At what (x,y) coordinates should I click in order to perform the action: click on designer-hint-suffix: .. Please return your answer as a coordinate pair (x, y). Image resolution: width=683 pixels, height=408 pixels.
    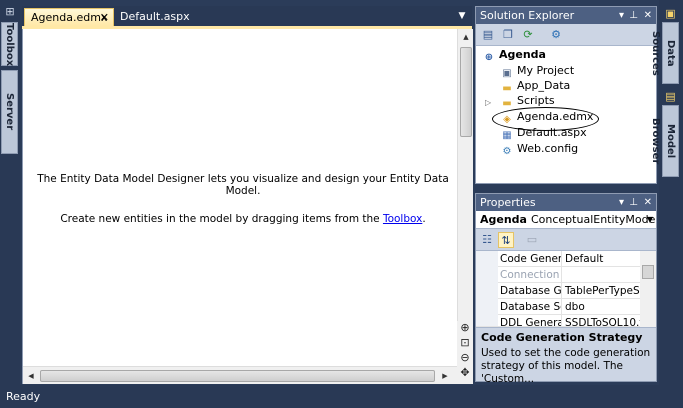
    Looking at the image, I should click on (424, 219).